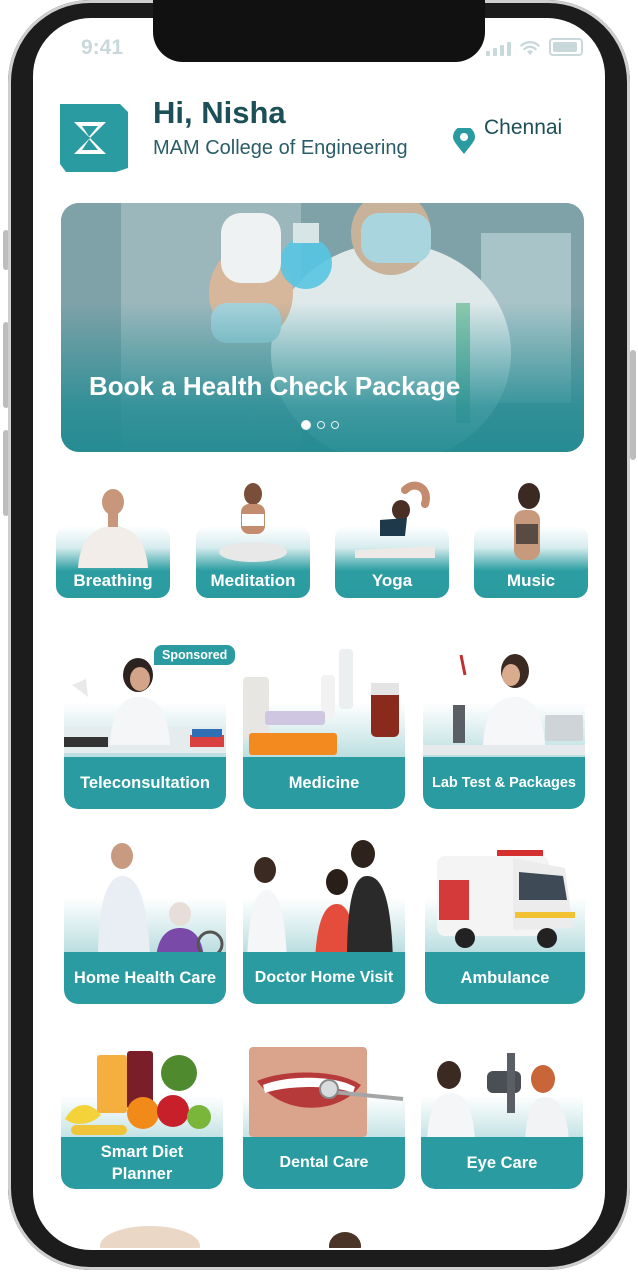  What do you see at coordinates (195, 655) in the screenshot?
I see `sponsored-badge: Sponsored` at bounding box center [195, 655].